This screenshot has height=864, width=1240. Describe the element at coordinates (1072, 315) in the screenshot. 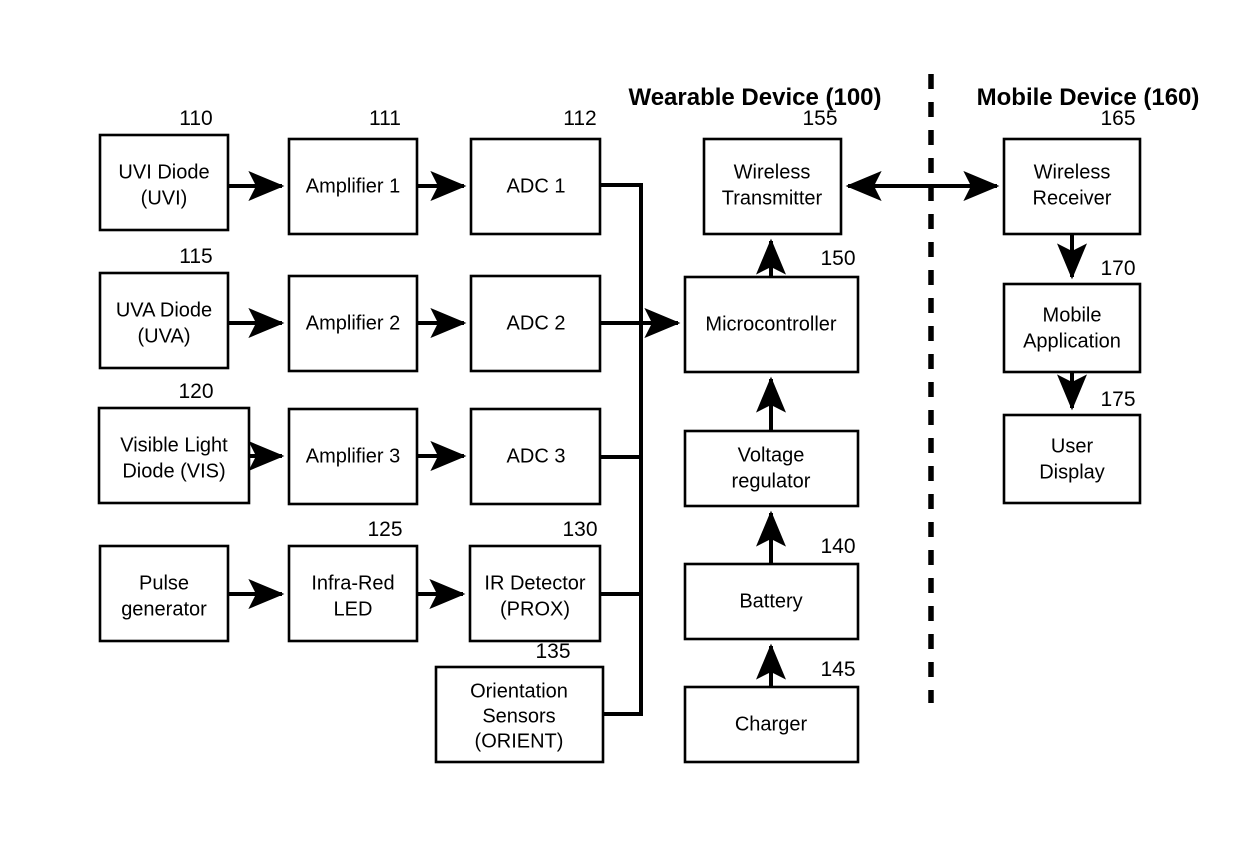

I see `block-label: Mobile` at that location.